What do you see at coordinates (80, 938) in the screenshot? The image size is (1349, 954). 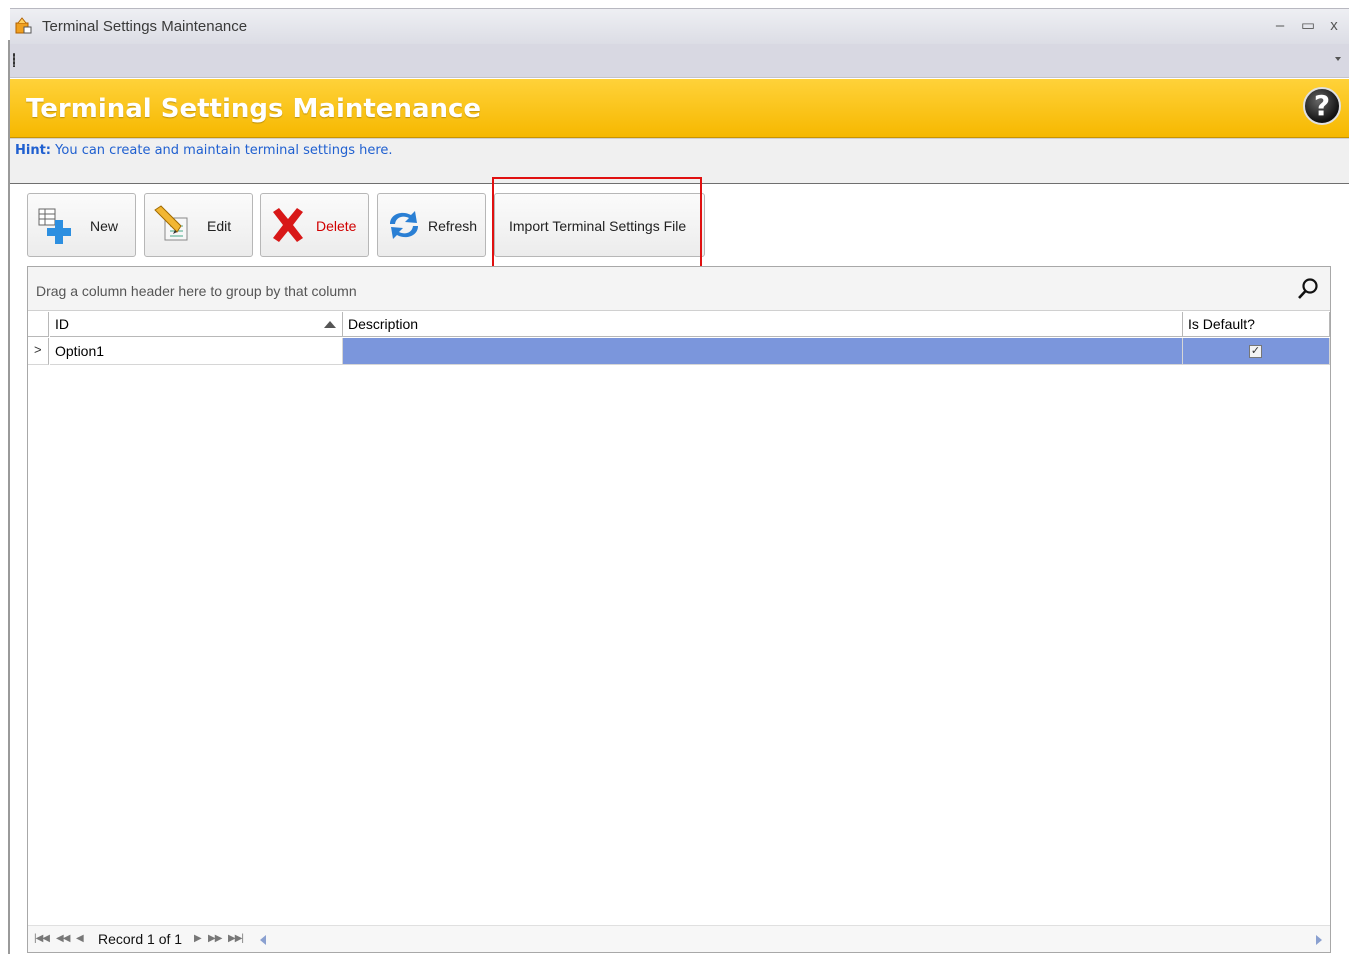 I see `previous-record-button: ◀` at bounding box center [80, 938].